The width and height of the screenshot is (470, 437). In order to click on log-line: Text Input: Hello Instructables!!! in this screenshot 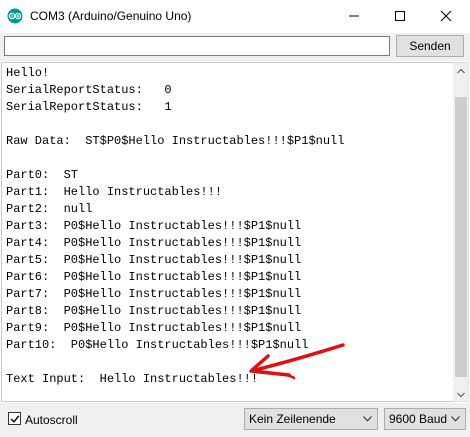, I will do `click(132, 379)`.